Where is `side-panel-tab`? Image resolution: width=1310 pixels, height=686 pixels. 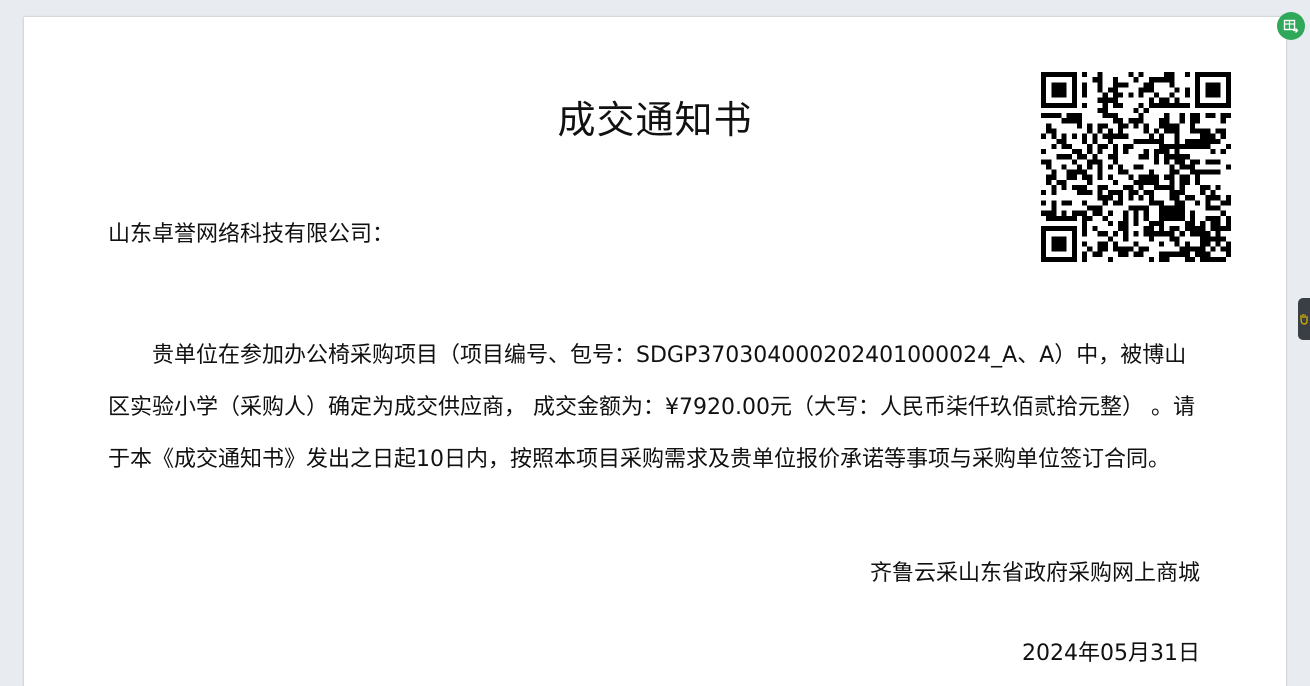 side-panel-tab is located at coordinates (1304, 319).